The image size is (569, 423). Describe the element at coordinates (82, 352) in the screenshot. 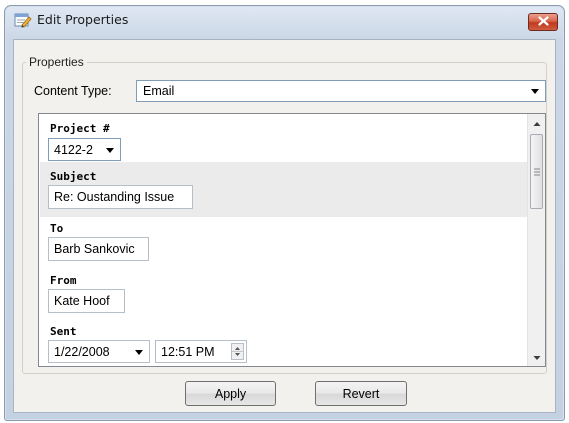

I see `sent-date-value: 1/22/2008` at that location.